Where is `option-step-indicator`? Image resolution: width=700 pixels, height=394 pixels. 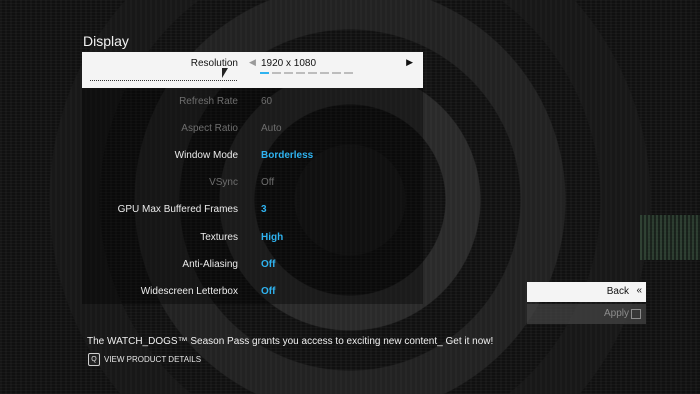
option-step-indicator is located at coordinates (306, 73).